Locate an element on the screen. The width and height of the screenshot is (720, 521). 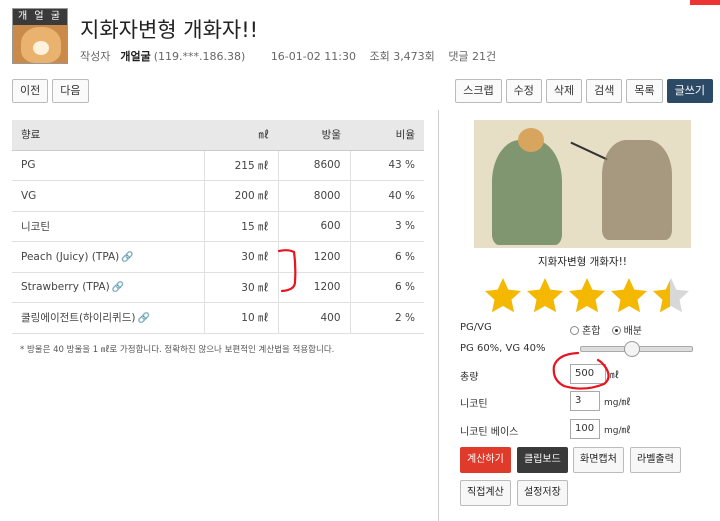
col-header-flavor: 향료 is located at coordinates (108, 135).